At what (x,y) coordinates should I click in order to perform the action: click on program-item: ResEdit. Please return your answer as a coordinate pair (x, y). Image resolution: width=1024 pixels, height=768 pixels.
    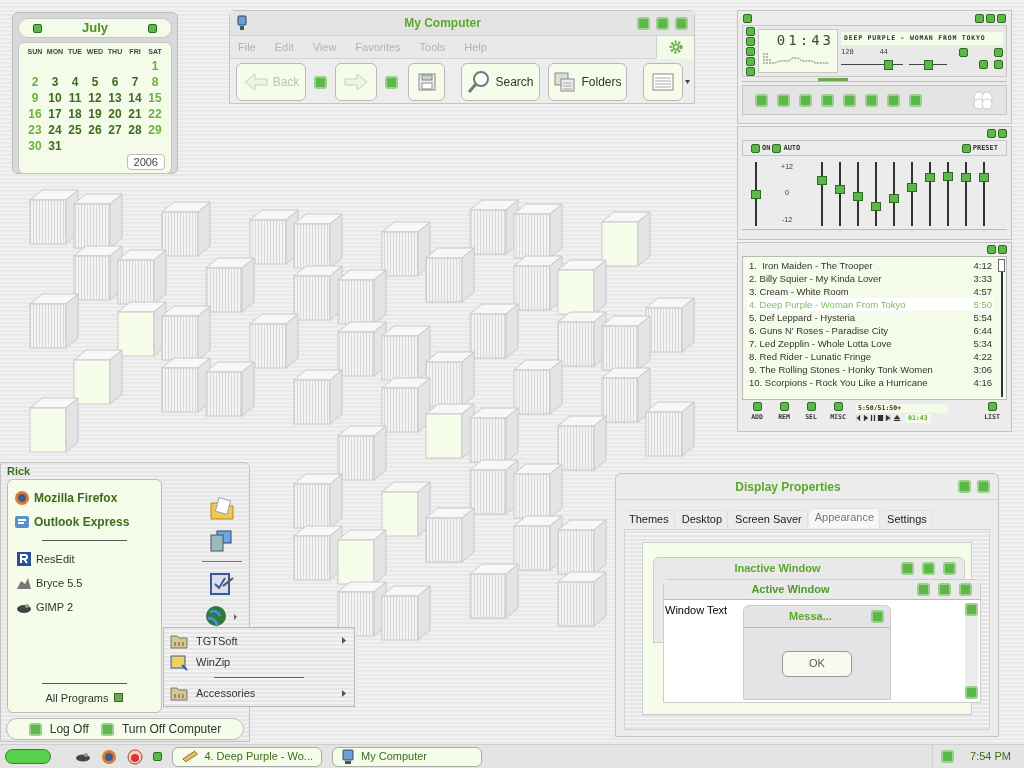
    Looking at the image, I should click on (84, 559).